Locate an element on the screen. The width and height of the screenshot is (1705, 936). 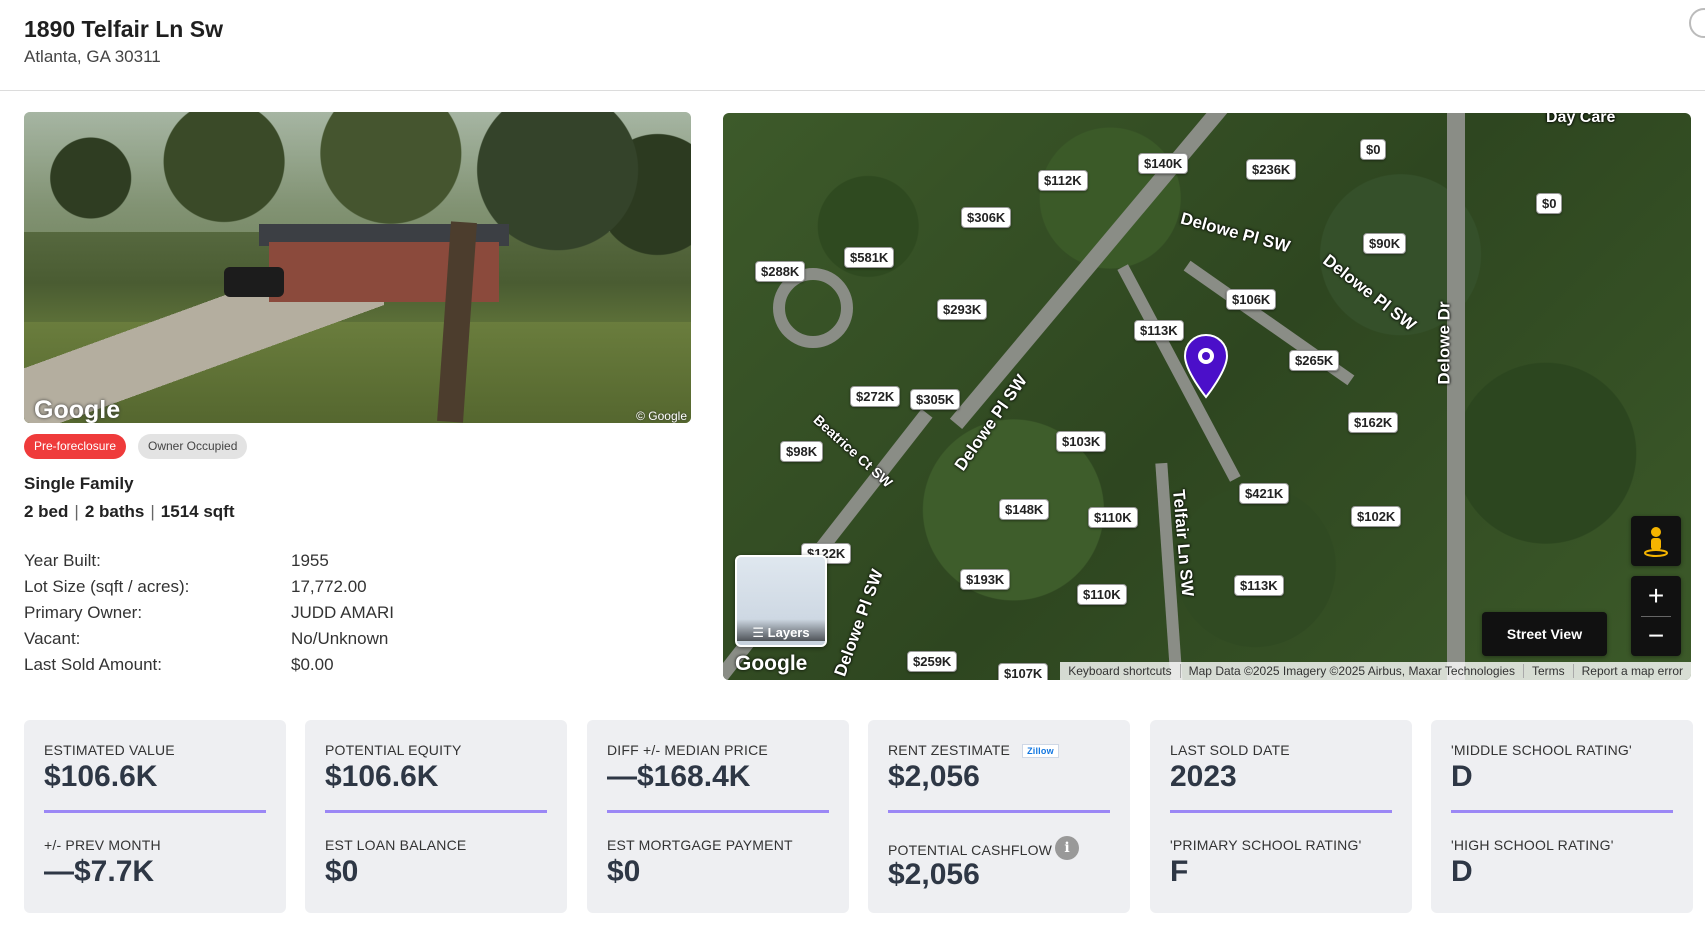
fact-primary-owner: Primary Owner: JUDD AMARI is located at coordinates (344, 616).